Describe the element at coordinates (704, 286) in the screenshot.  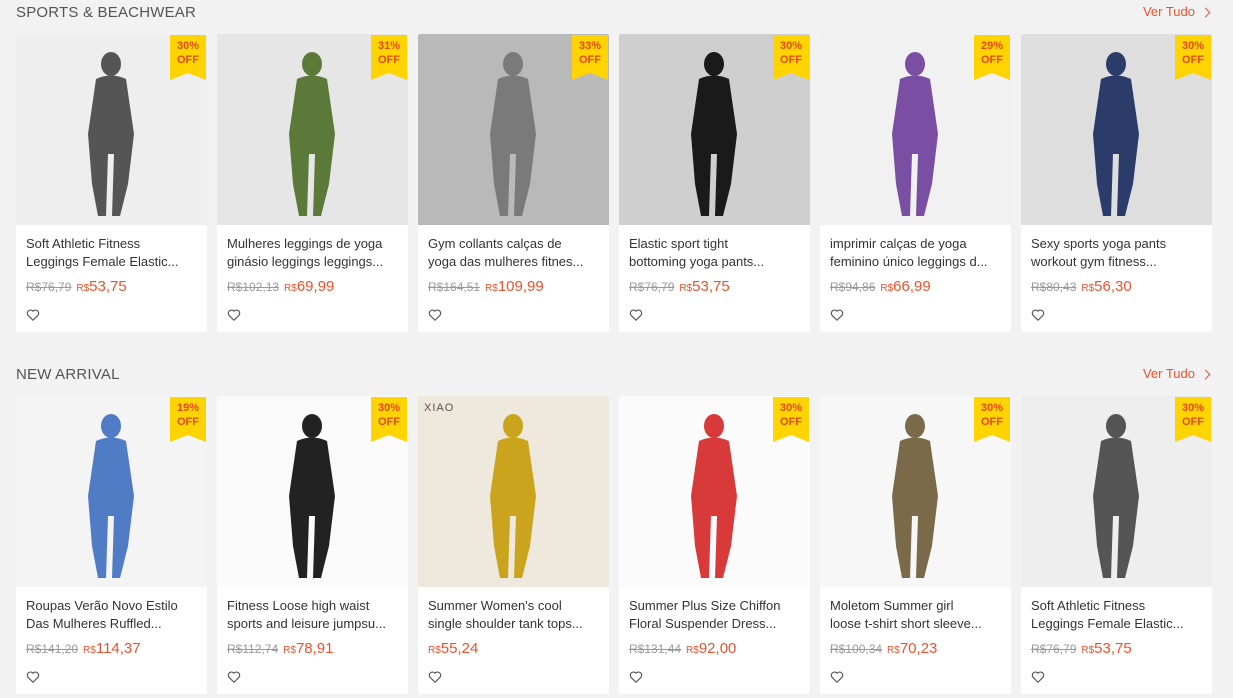
I see `sale-price: R$53,75` at that location.